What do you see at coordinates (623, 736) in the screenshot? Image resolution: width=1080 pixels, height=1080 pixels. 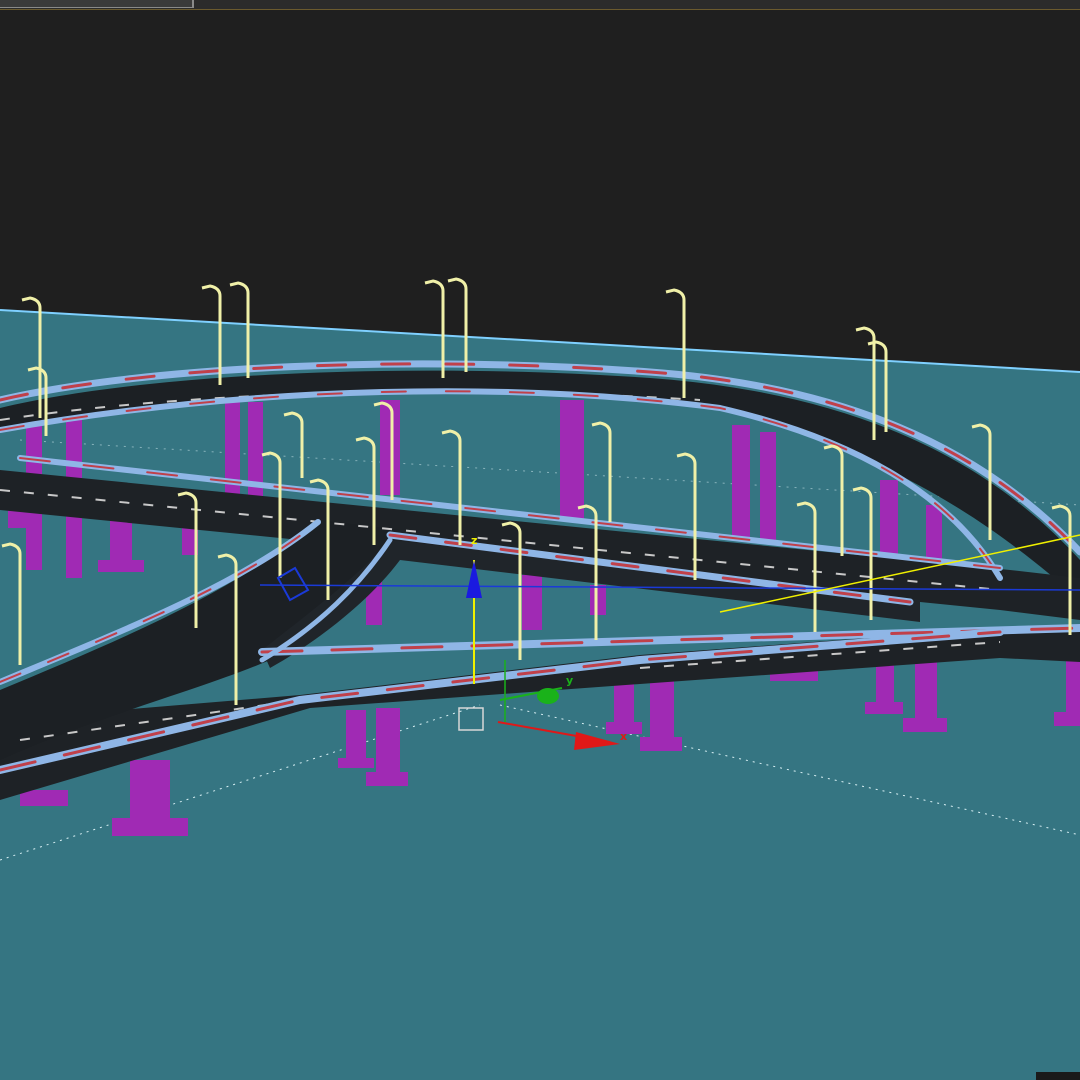 I see `gizmo-axis-x-label: x` at bounding box center [623, 736].